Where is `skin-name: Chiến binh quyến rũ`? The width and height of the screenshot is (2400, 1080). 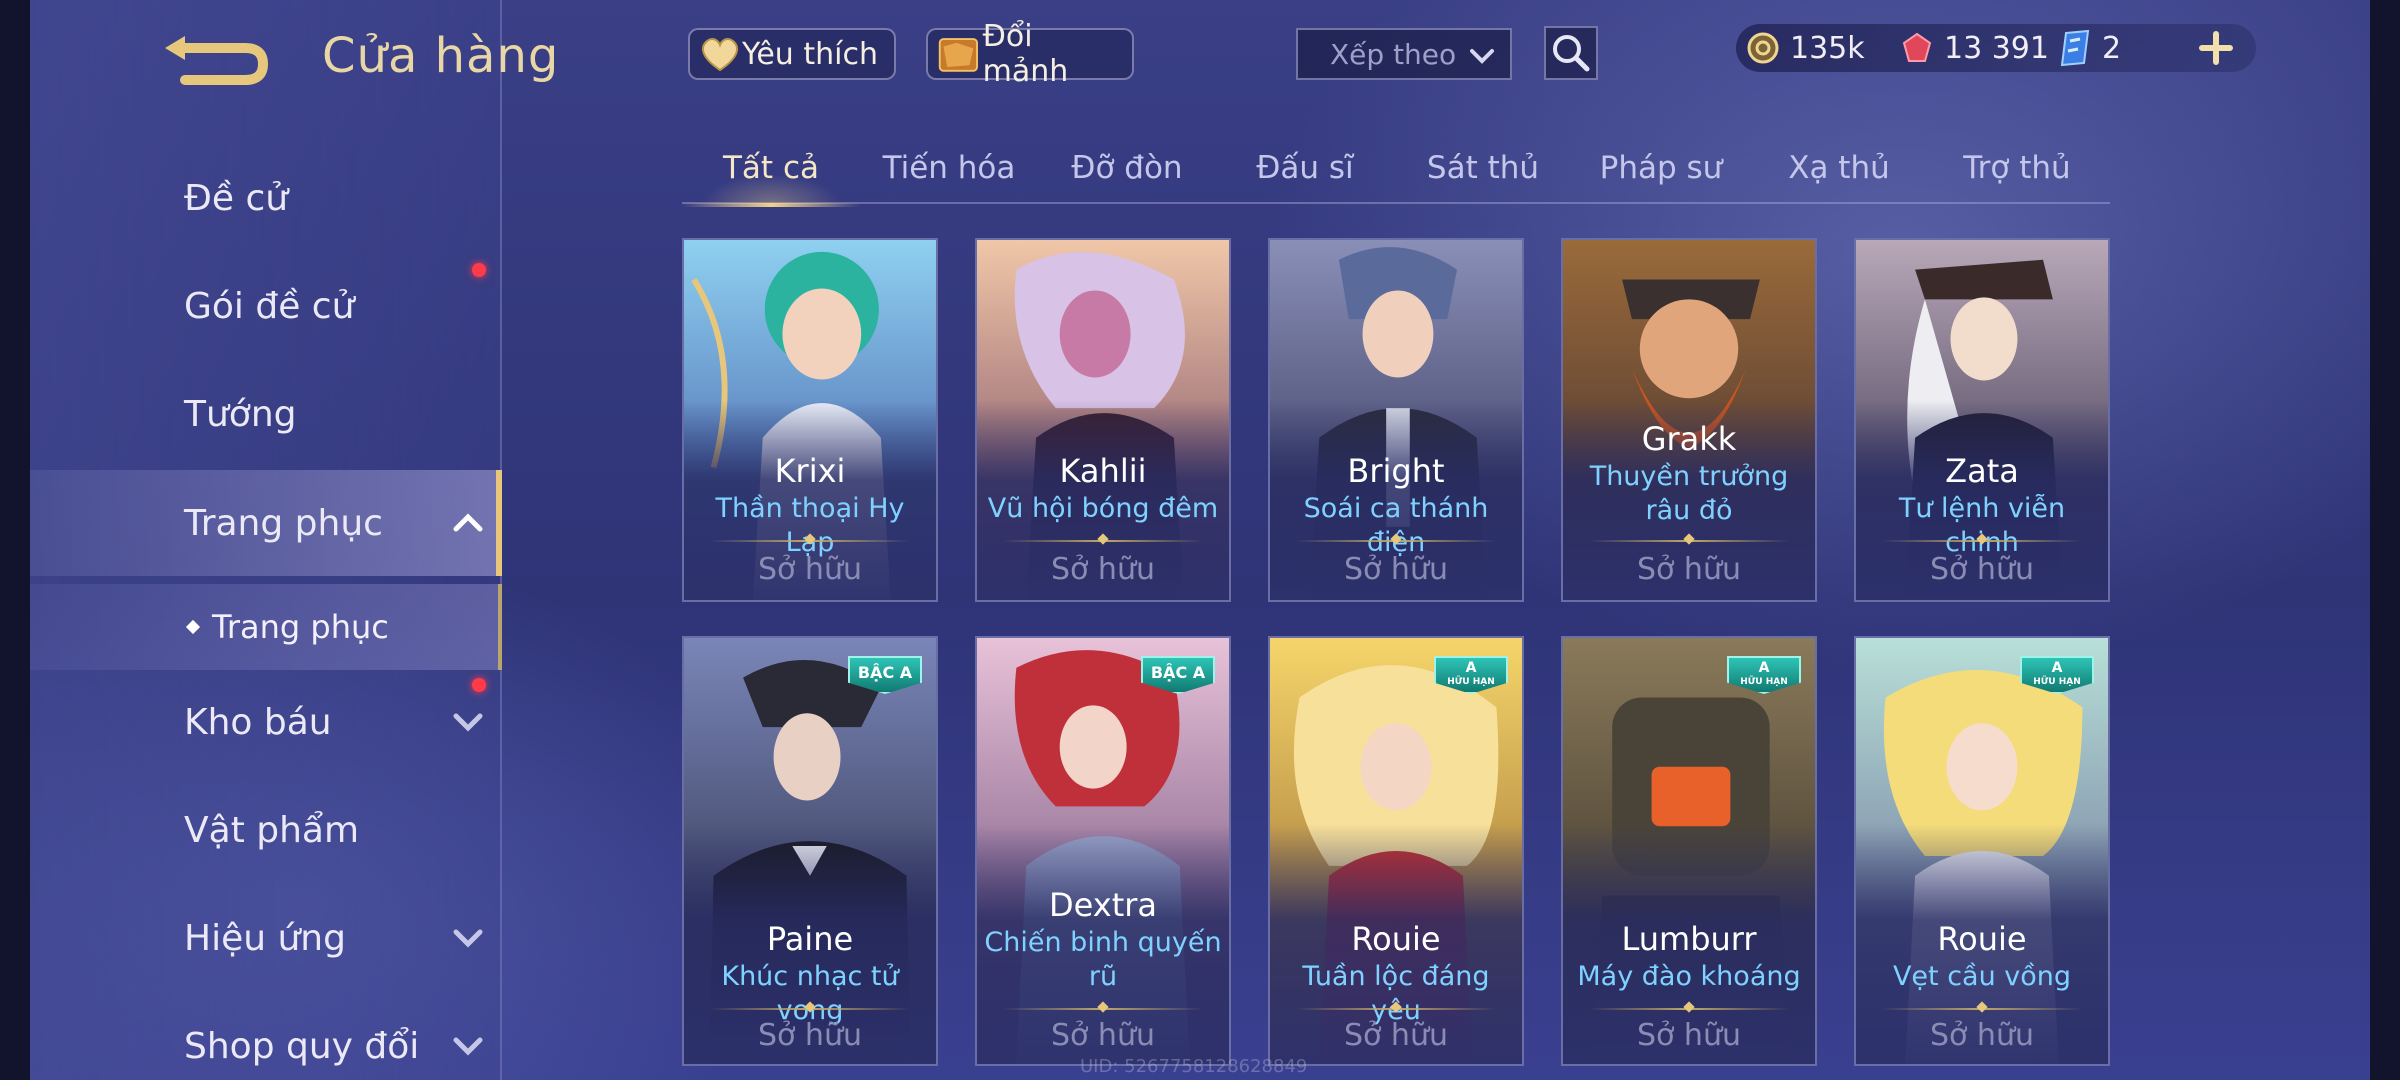
skin-name: Chiến binh quyến rũ is located at coordinates (1103, 959).